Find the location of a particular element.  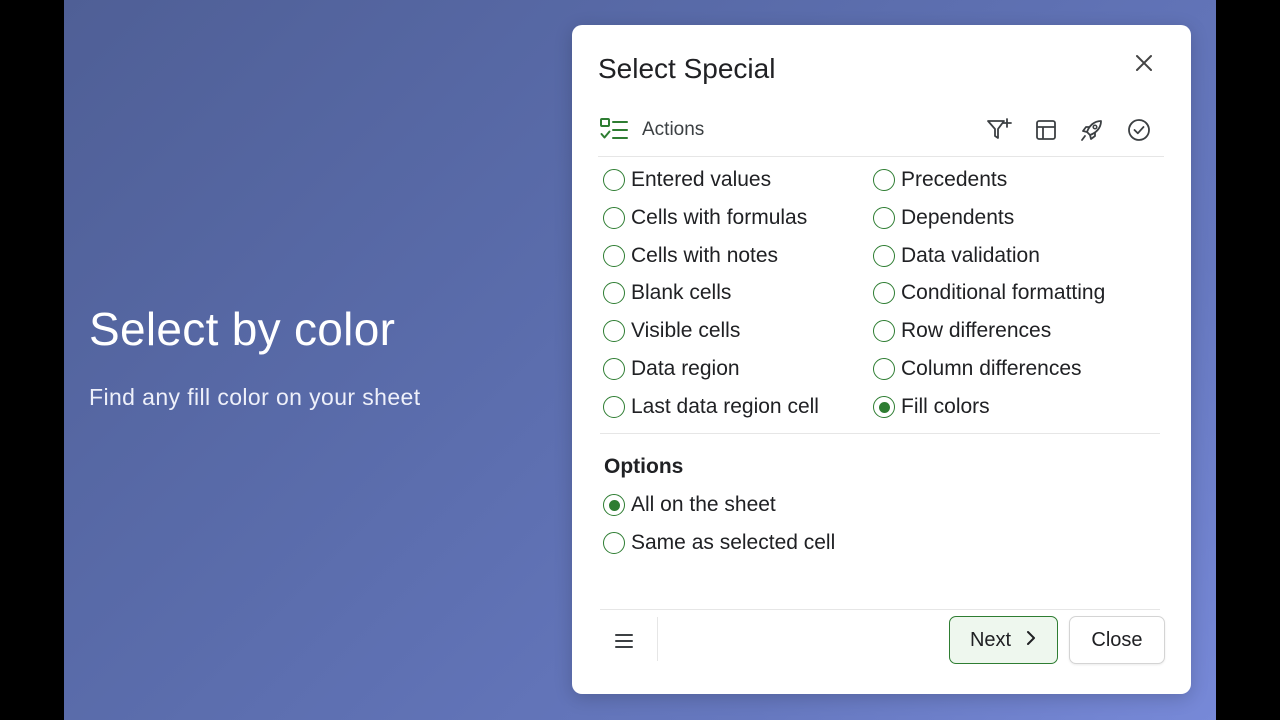

option-cells-with-notes: Cells with notes is located at coordinates (690, 256).